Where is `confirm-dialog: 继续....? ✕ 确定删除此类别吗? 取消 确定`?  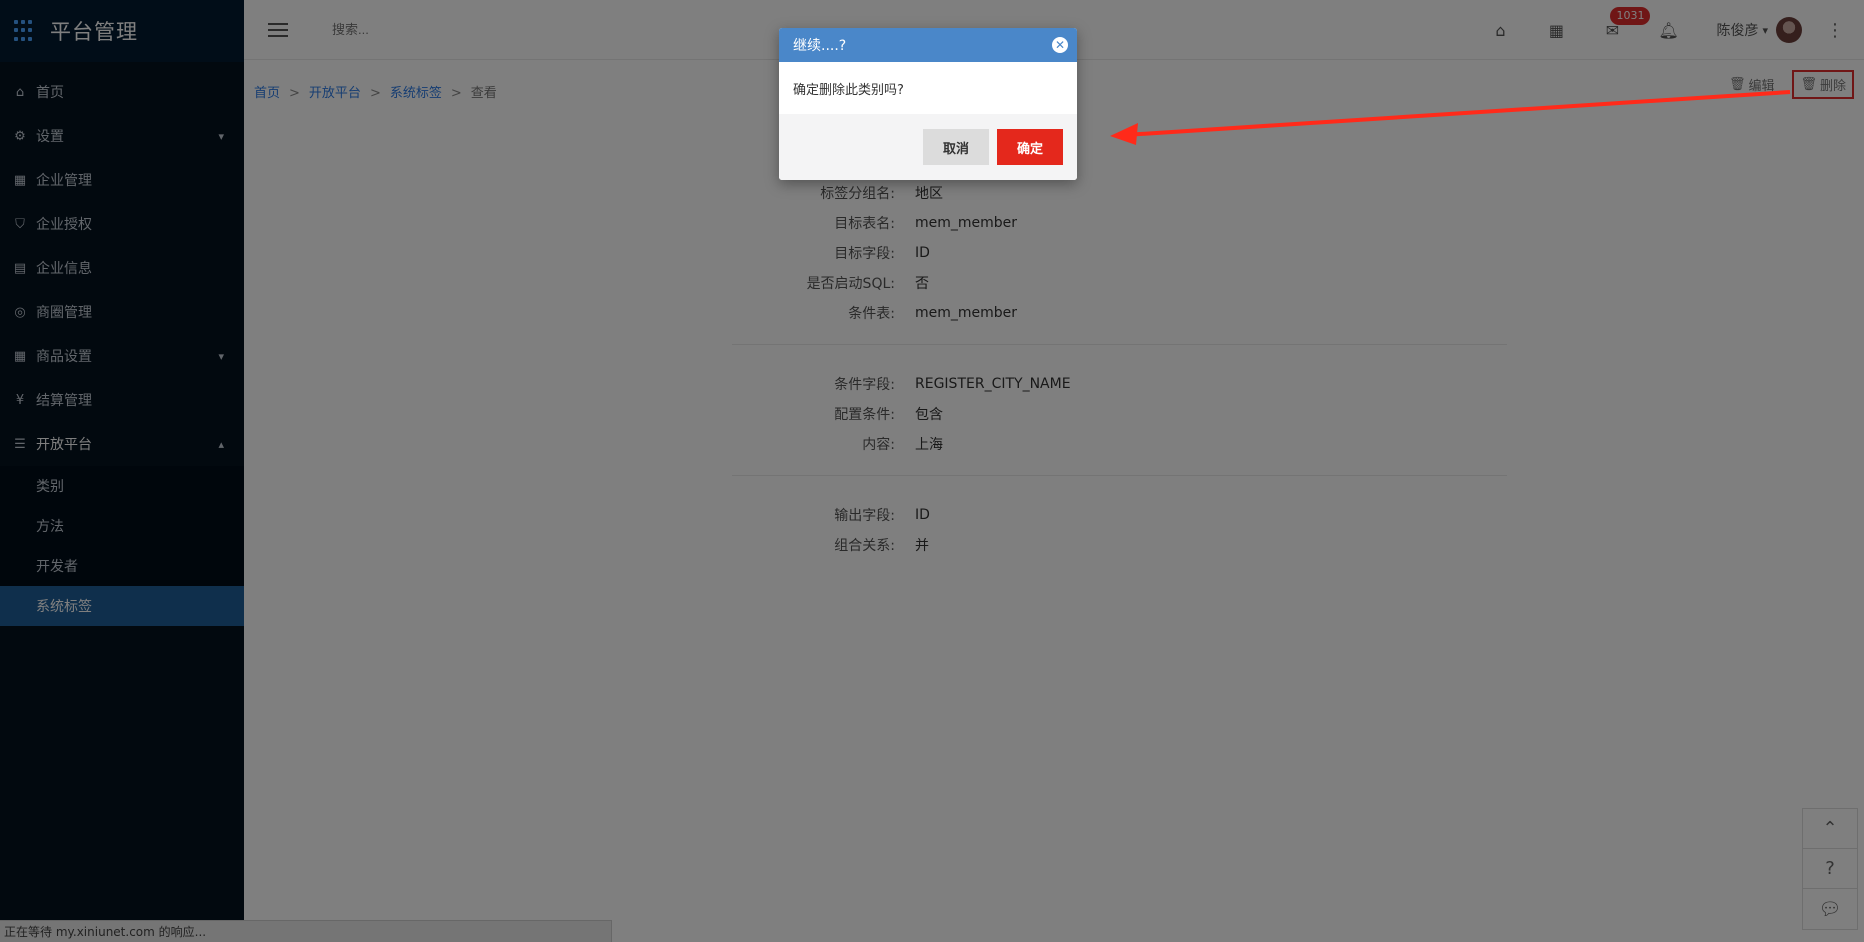
confirm-dialog: 继续....? ✕ 确定删除此类别吗? 取消 确定 is located at coordinates (928, 104).